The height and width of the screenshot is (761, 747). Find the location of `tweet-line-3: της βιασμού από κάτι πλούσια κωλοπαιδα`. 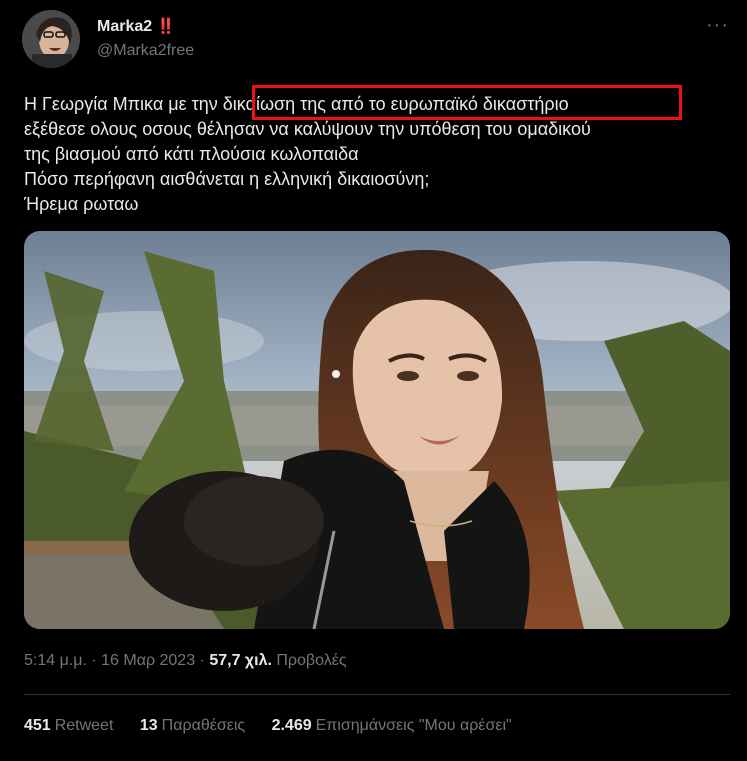

tweet-line-3: της βιασμού από κάτι πλούσια κωλοπαιδα is located at coordinates (191, 154).